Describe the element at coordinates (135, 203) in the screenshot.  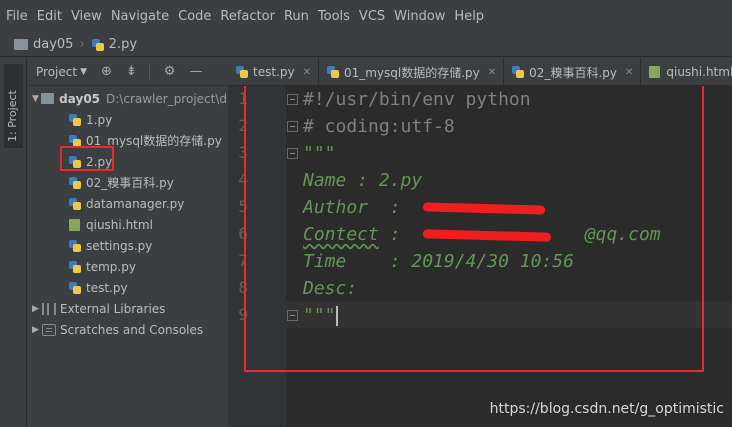
I see `file-name: datamanager.py` at that location.